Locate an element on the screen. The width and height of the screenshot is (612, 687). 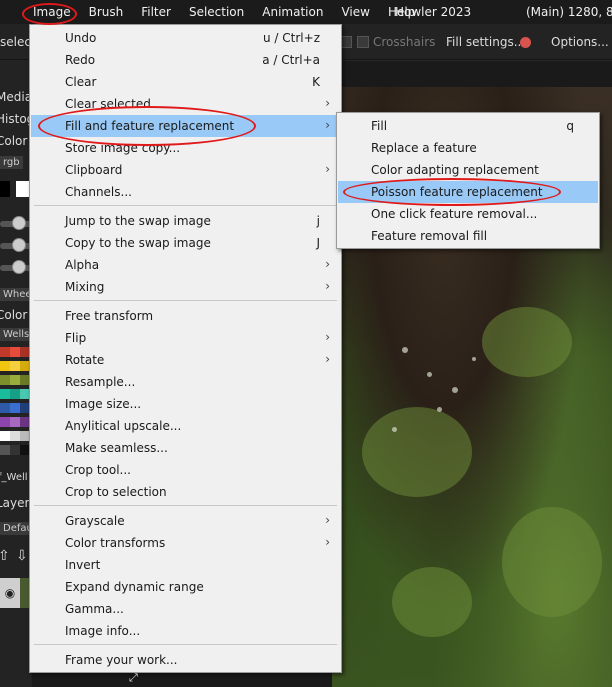
menu-item-crop-to-selection: Crop to selection is located at coordinates (185, 492).